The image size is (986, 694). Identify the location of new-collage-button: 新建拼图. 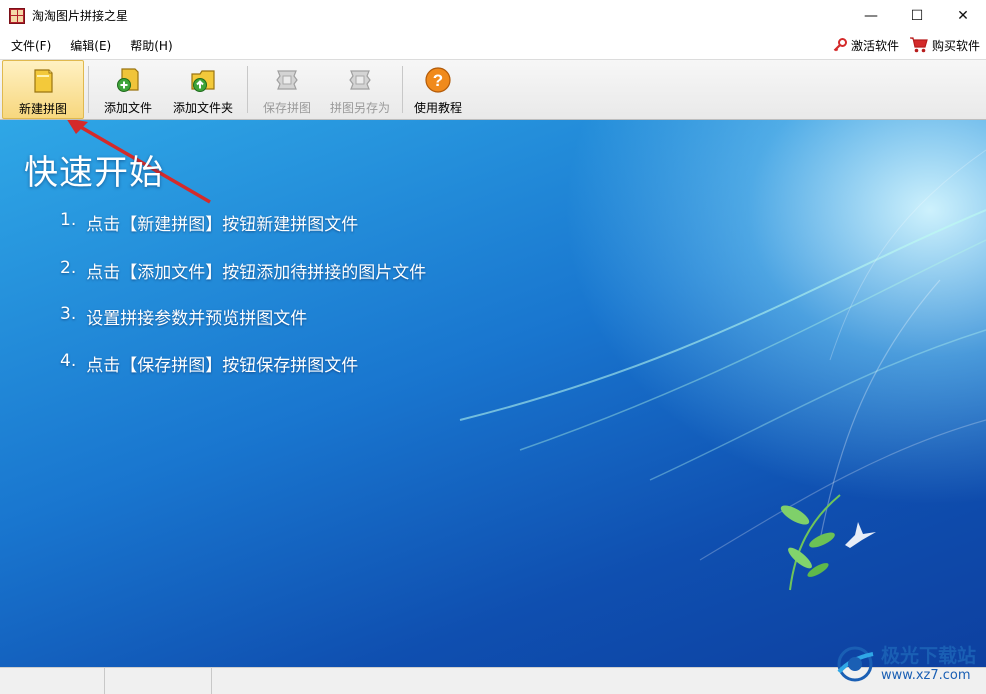
(43, 89).